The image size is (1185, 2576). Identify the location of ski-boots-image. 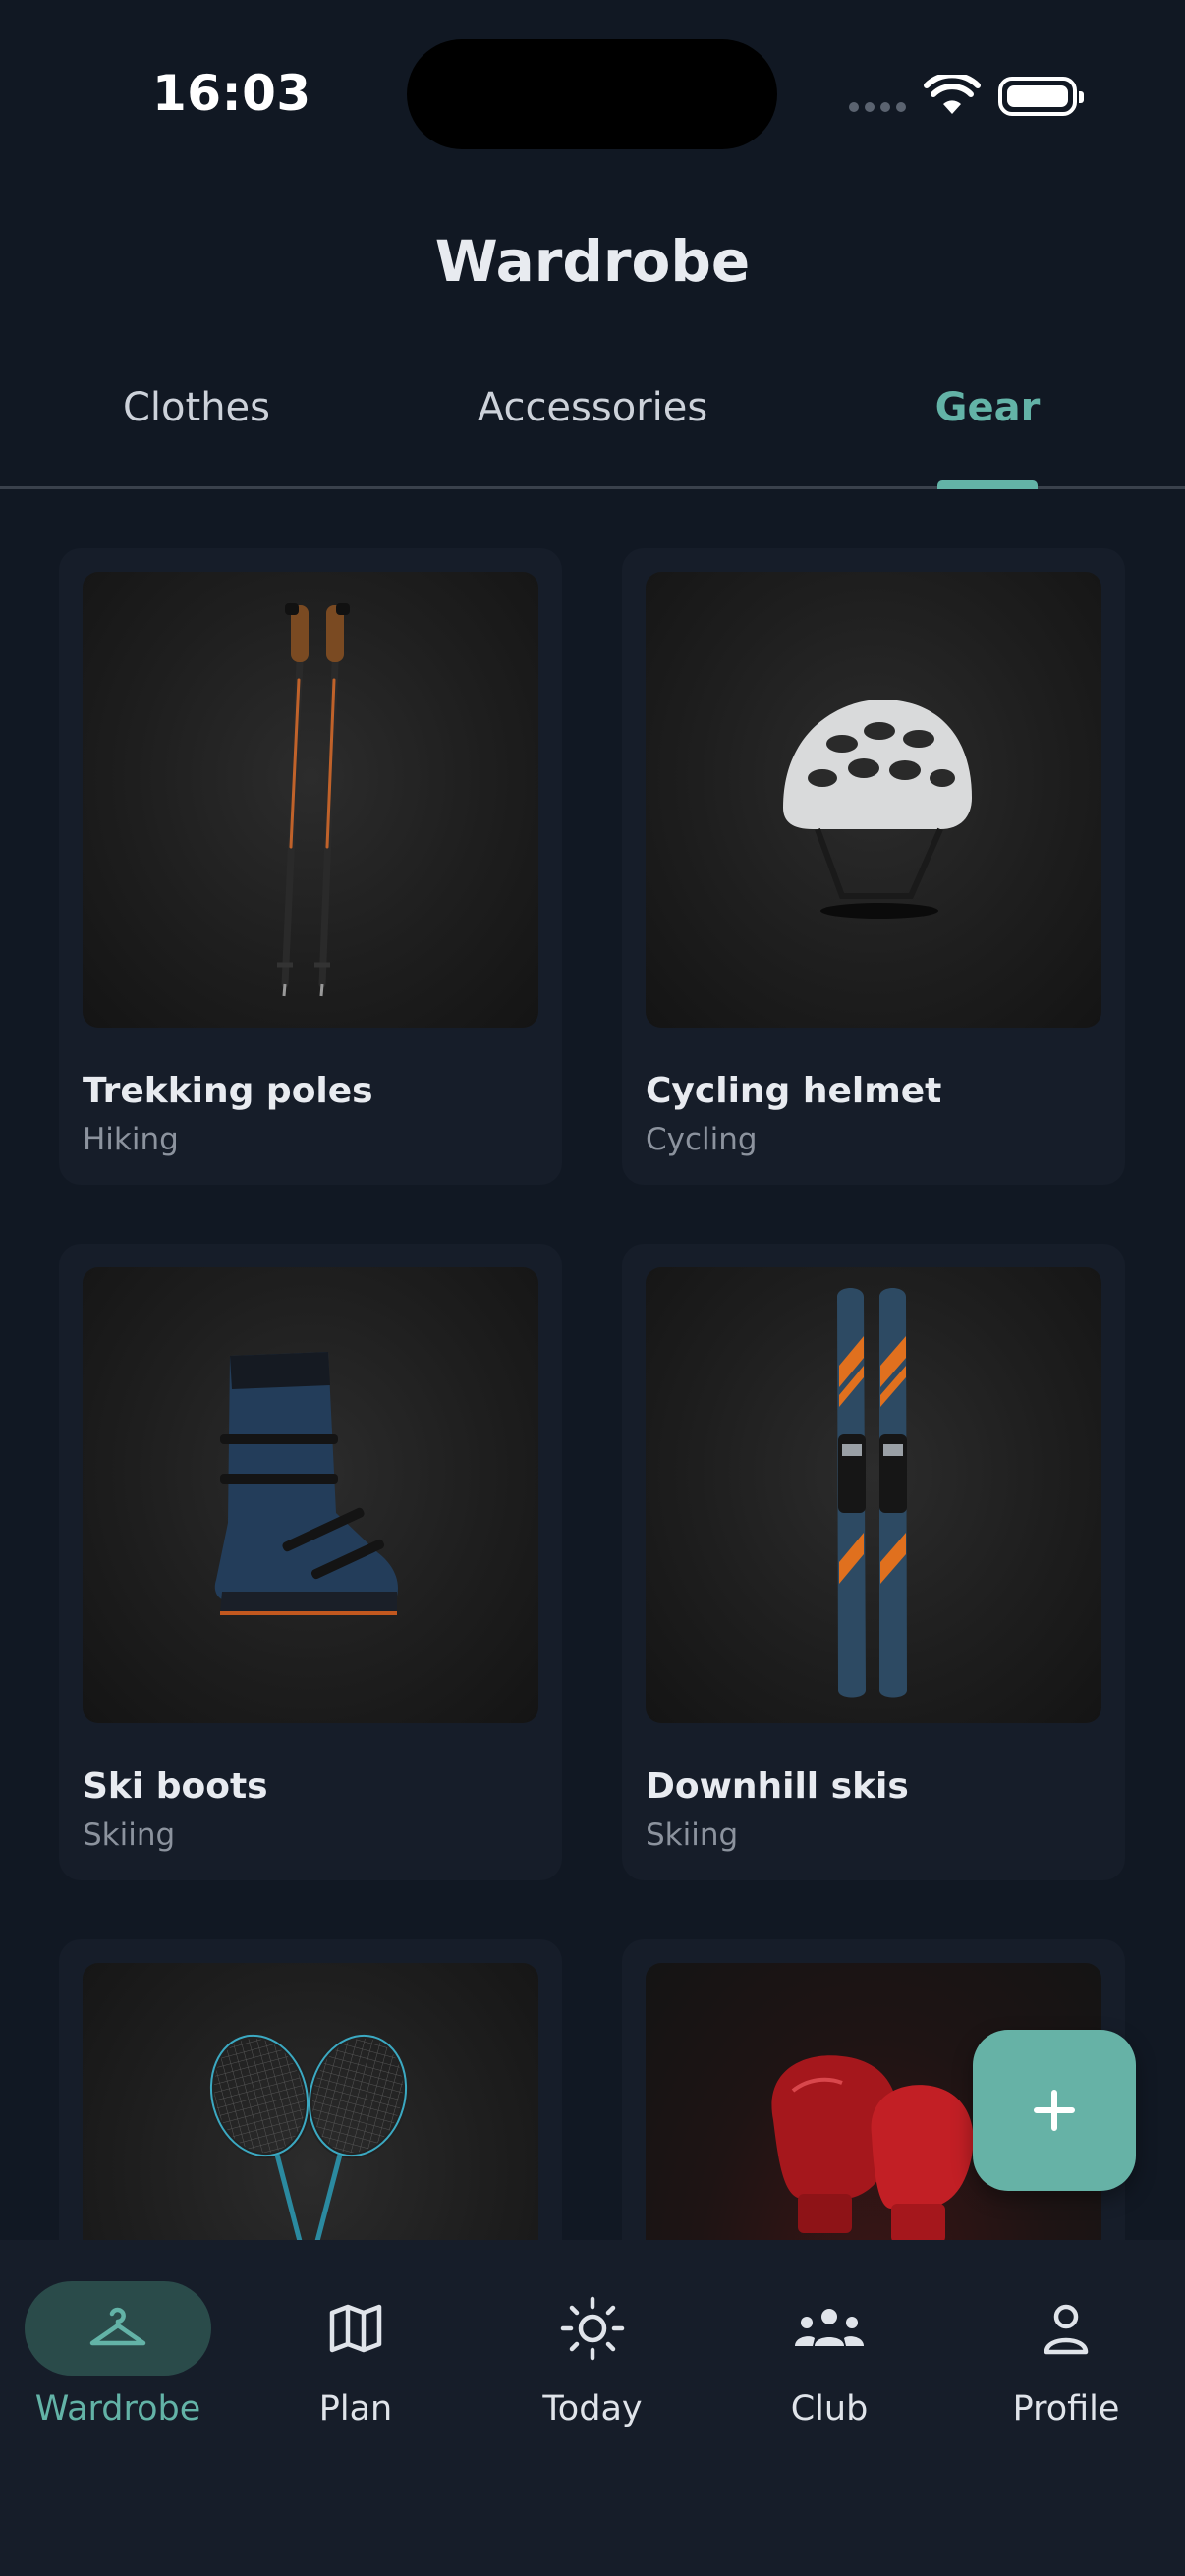
(311, 1495).